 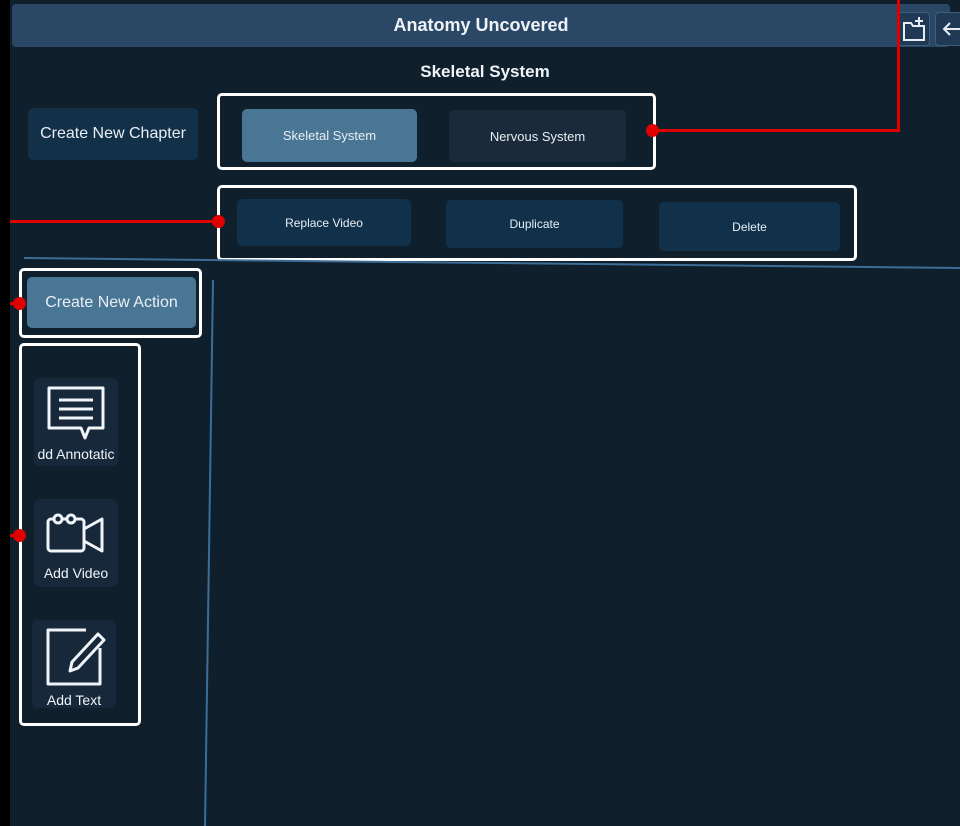 I want to click on callout-line-chapters, so click(x=776, y=130).